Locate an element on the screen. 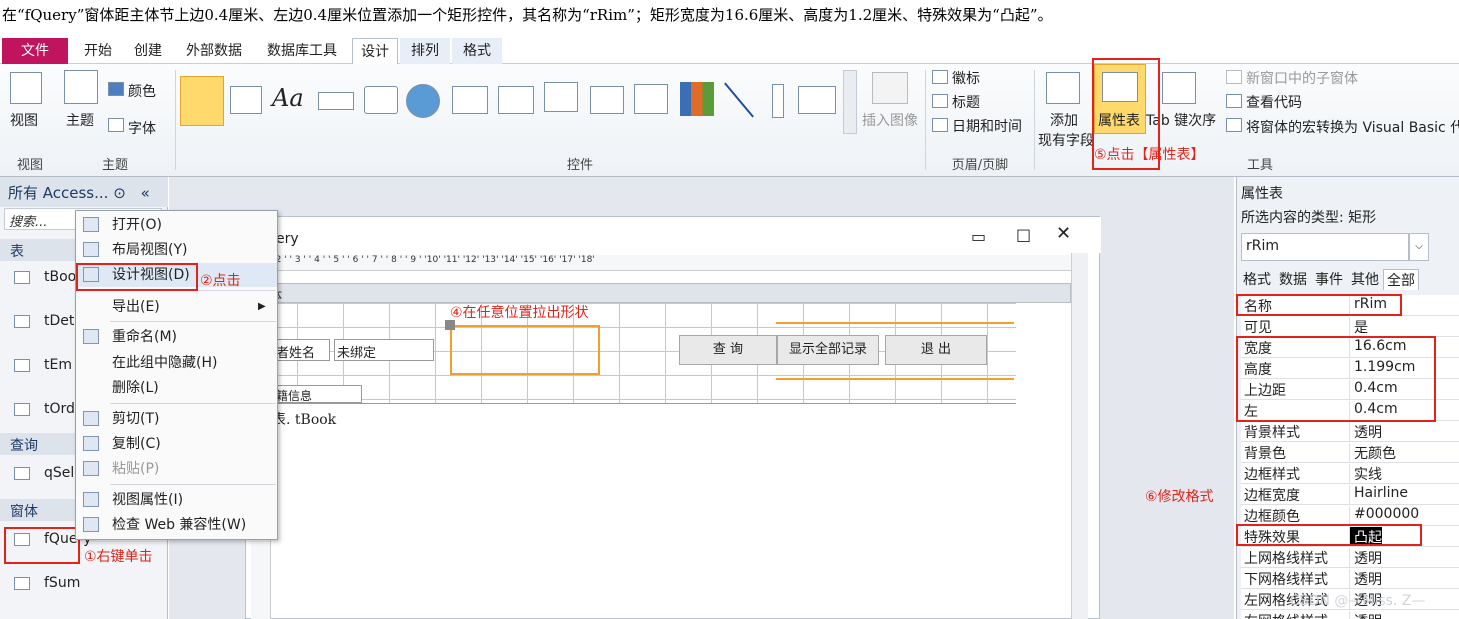  property-value: 实线 is located at coordinates (1404, 473).